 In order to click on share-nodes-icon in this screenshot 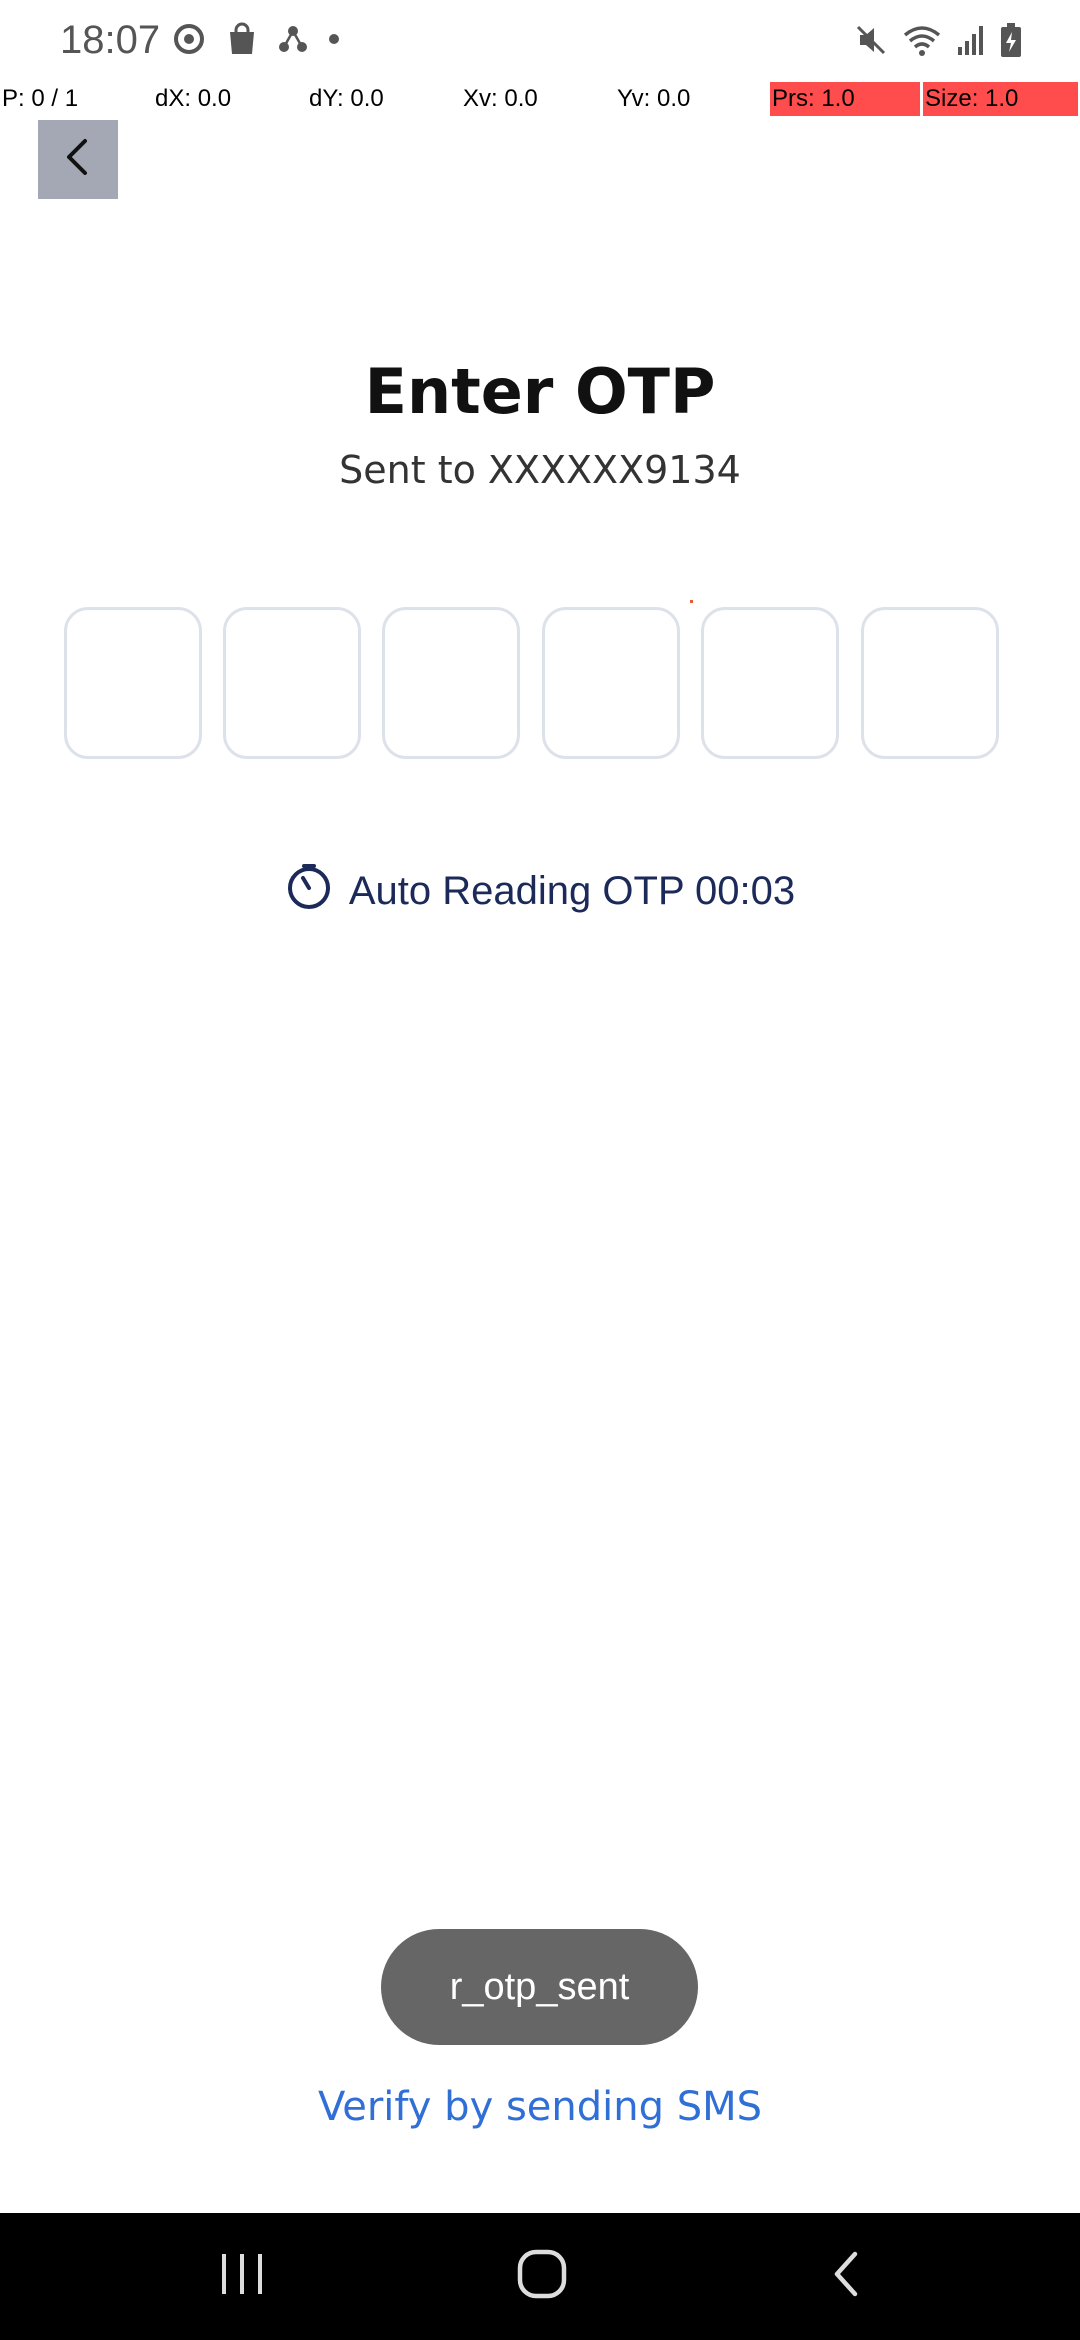, I will do `click(293, 39)`.